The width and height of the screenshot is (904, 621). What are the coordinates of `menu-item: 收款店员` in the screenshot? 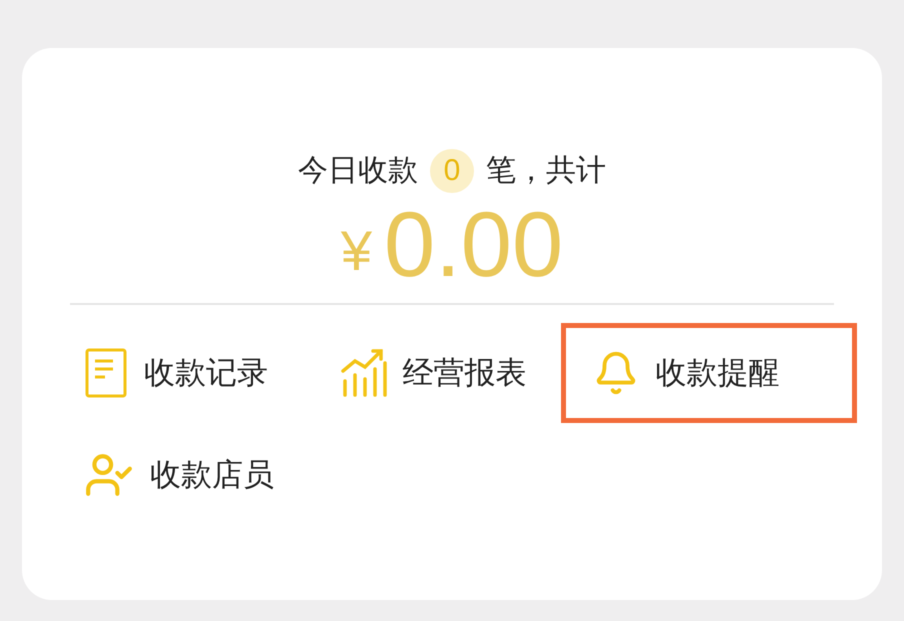 It's located at (200, 475).